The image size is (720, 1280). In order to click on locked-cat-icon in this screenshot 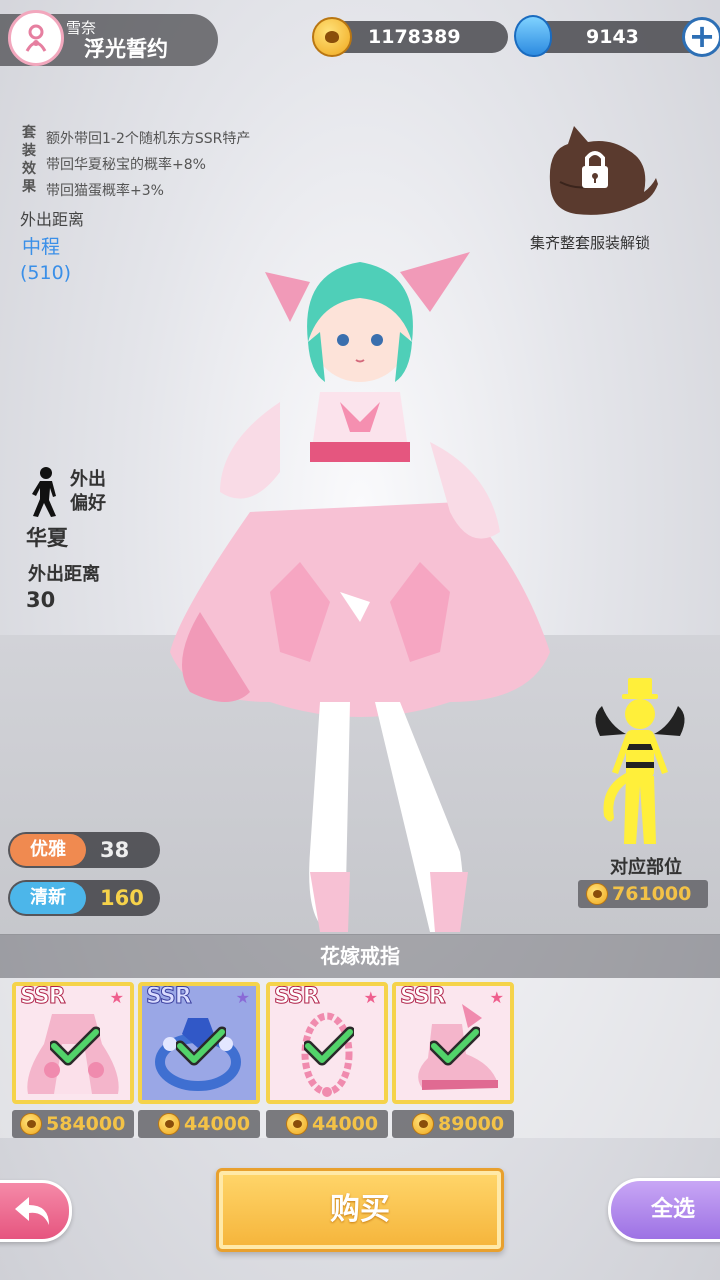, I will do `click(603, 170)`.